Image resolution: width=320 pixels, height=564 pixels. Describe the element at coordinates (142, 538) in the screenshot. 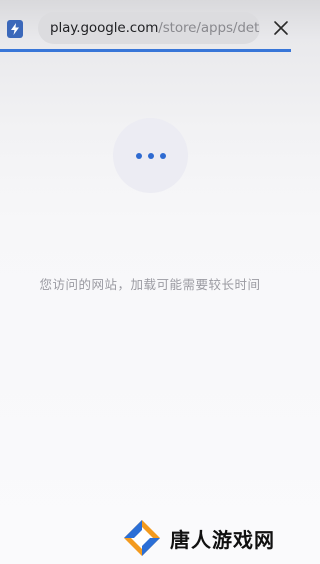

I see `tangren-logo-icon` at that location.